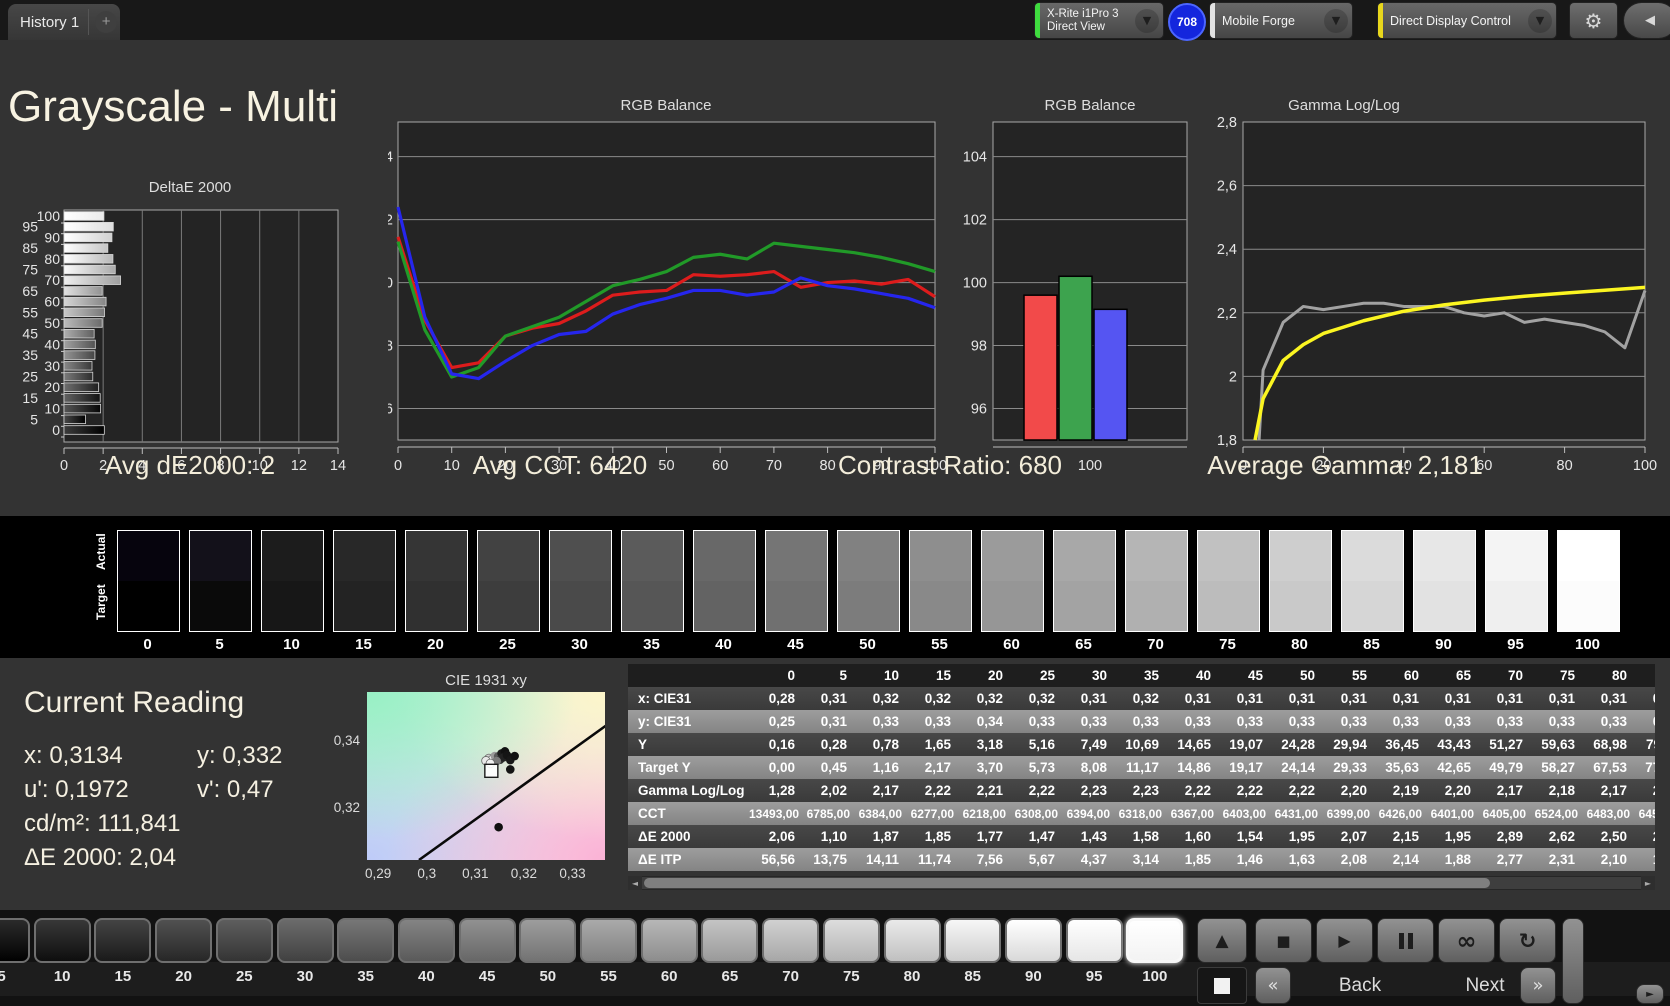 This screenshot has height=1006, width=1670. Describe the element at coordinates (1307, 675) in the screenshot. I see `table-header-cell: 50` at that location.